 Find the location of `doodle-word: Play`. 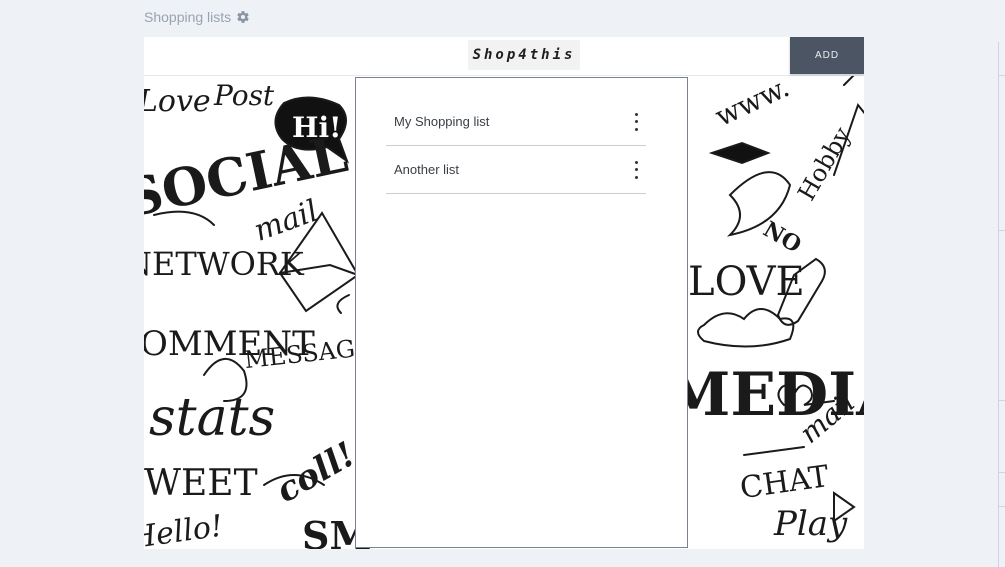

doodle-word: Play is located at coordinates (810, 524).